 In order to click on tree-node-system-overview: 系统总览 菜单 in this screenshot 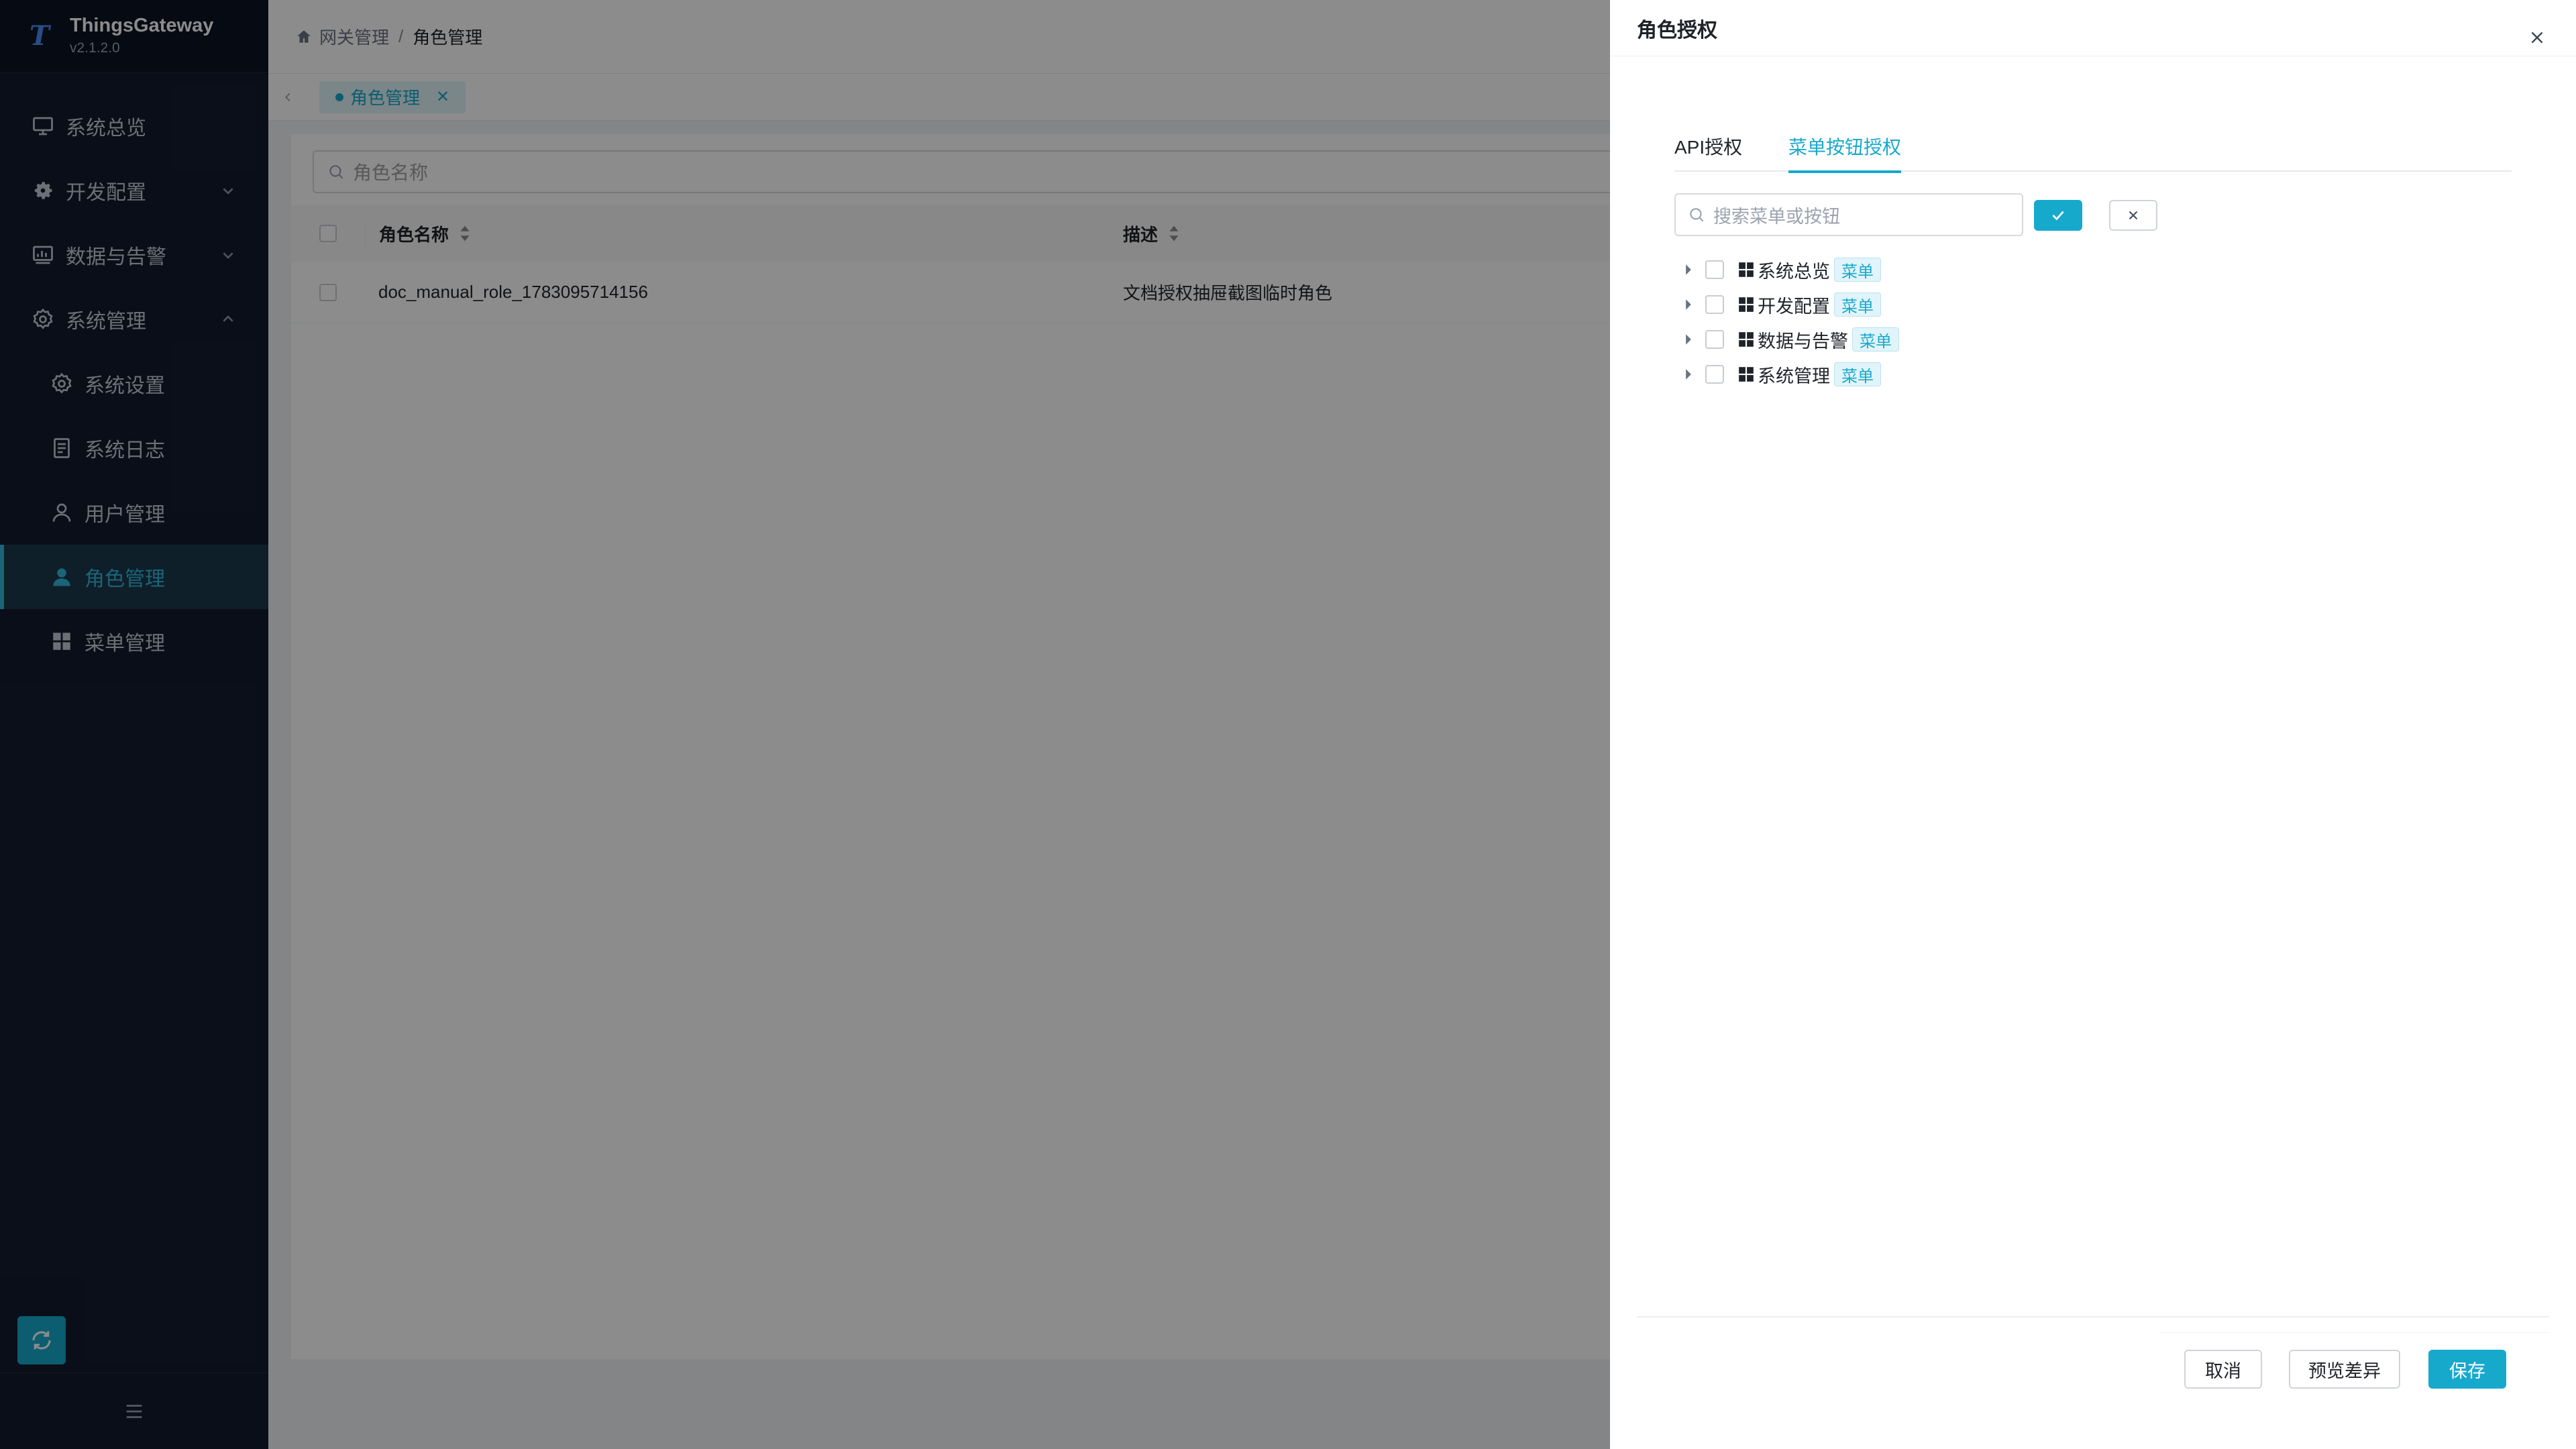, I will do `click(1790, 269)`.